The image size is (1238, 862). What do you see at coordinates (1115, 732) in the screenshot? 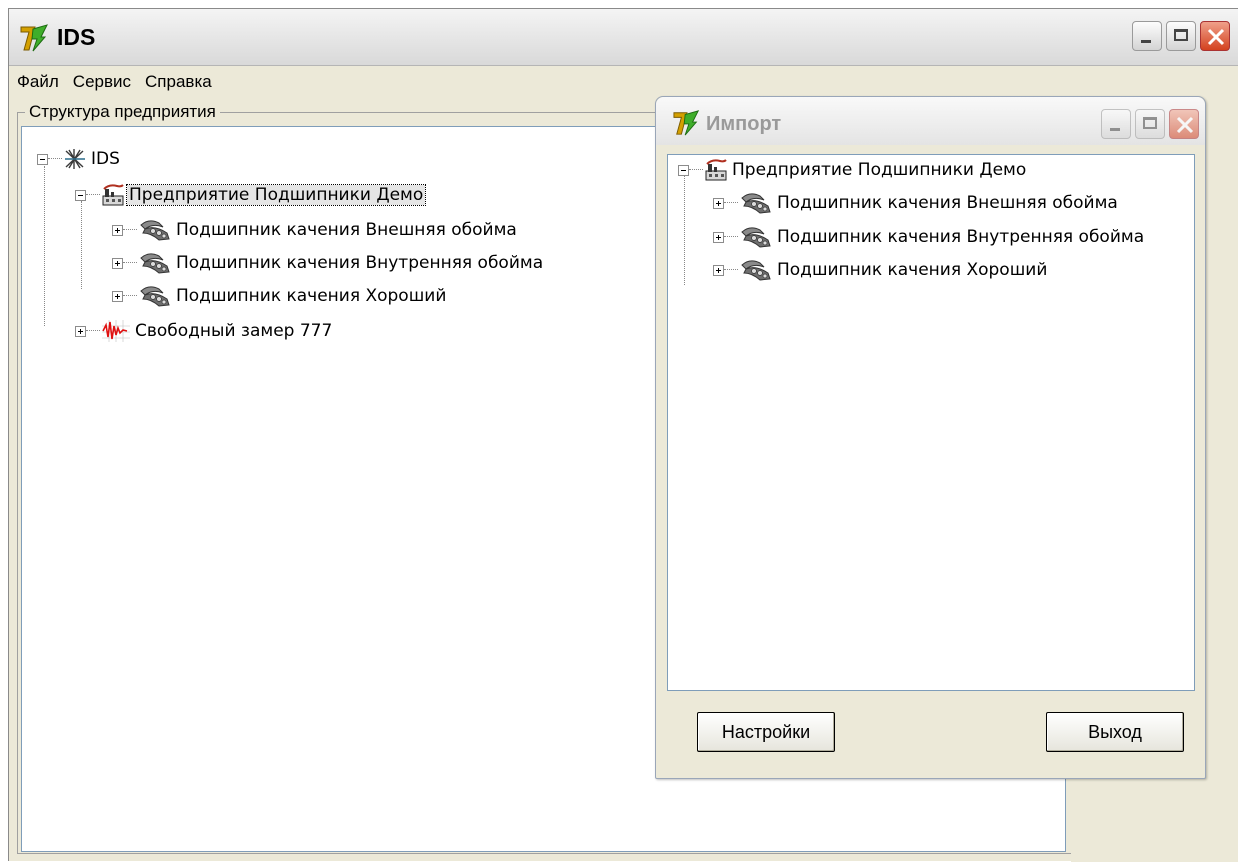
I see `exit-button: Выход` at bounding box center [1115, 732].